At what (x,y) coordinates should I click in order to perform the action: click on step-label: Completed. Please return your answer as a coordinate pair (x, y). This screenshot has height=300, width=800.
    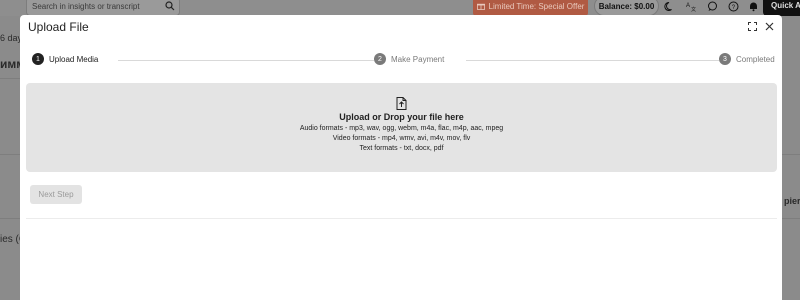
    Looking at the image, I should click on (755, 59).